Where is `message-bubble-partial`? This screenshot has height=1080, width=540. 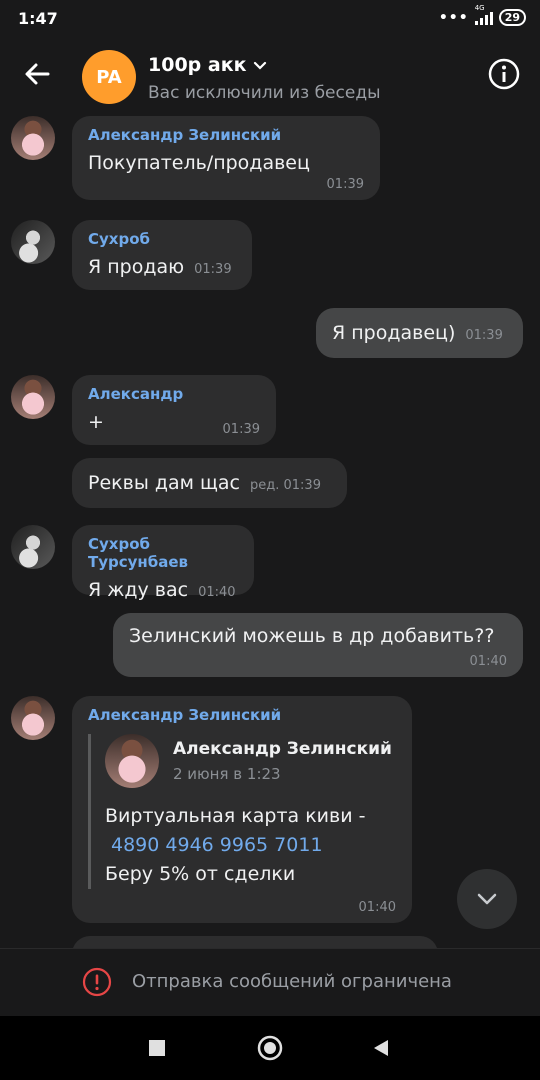
message-bubble-partial is located at coordinates (255, 942).